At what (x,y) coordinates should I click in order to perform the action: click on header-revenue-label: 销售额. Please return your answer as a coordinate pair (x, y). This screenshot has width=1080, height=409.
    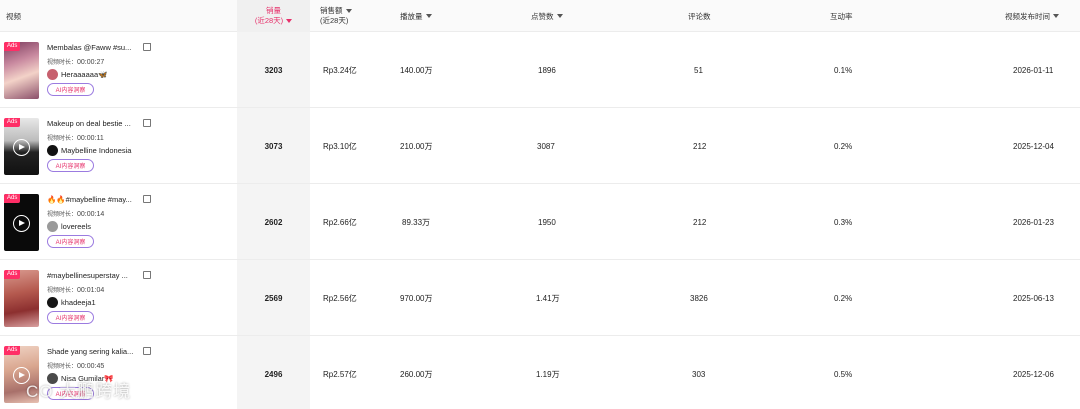
    Looking at the image, I should click on (331, 10).